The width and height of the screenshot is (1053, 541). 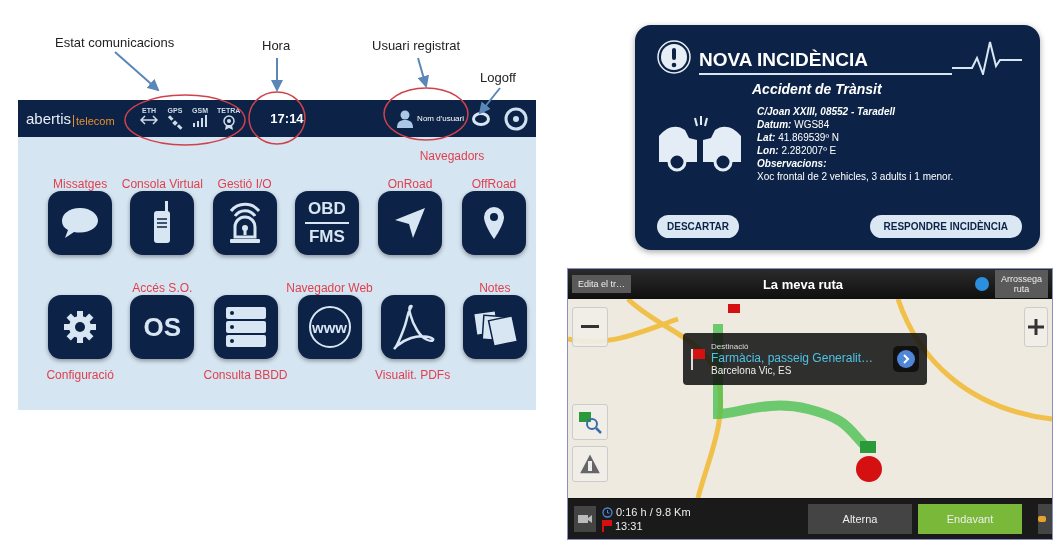 I want to click on icon-text: www, so click(x=329, y=327).